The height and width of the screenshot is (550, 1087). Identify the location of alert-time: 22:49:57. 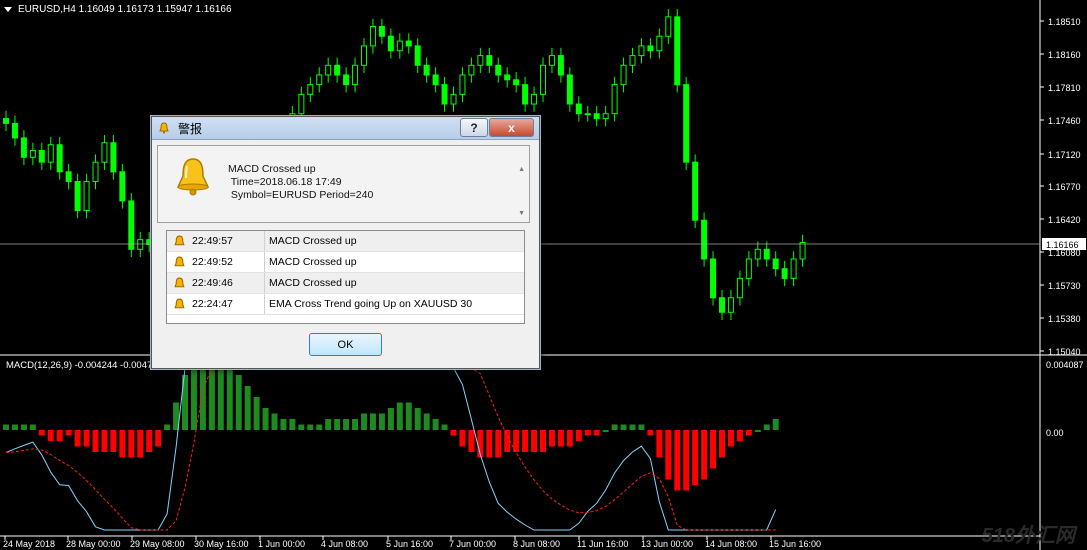
(228, 241).